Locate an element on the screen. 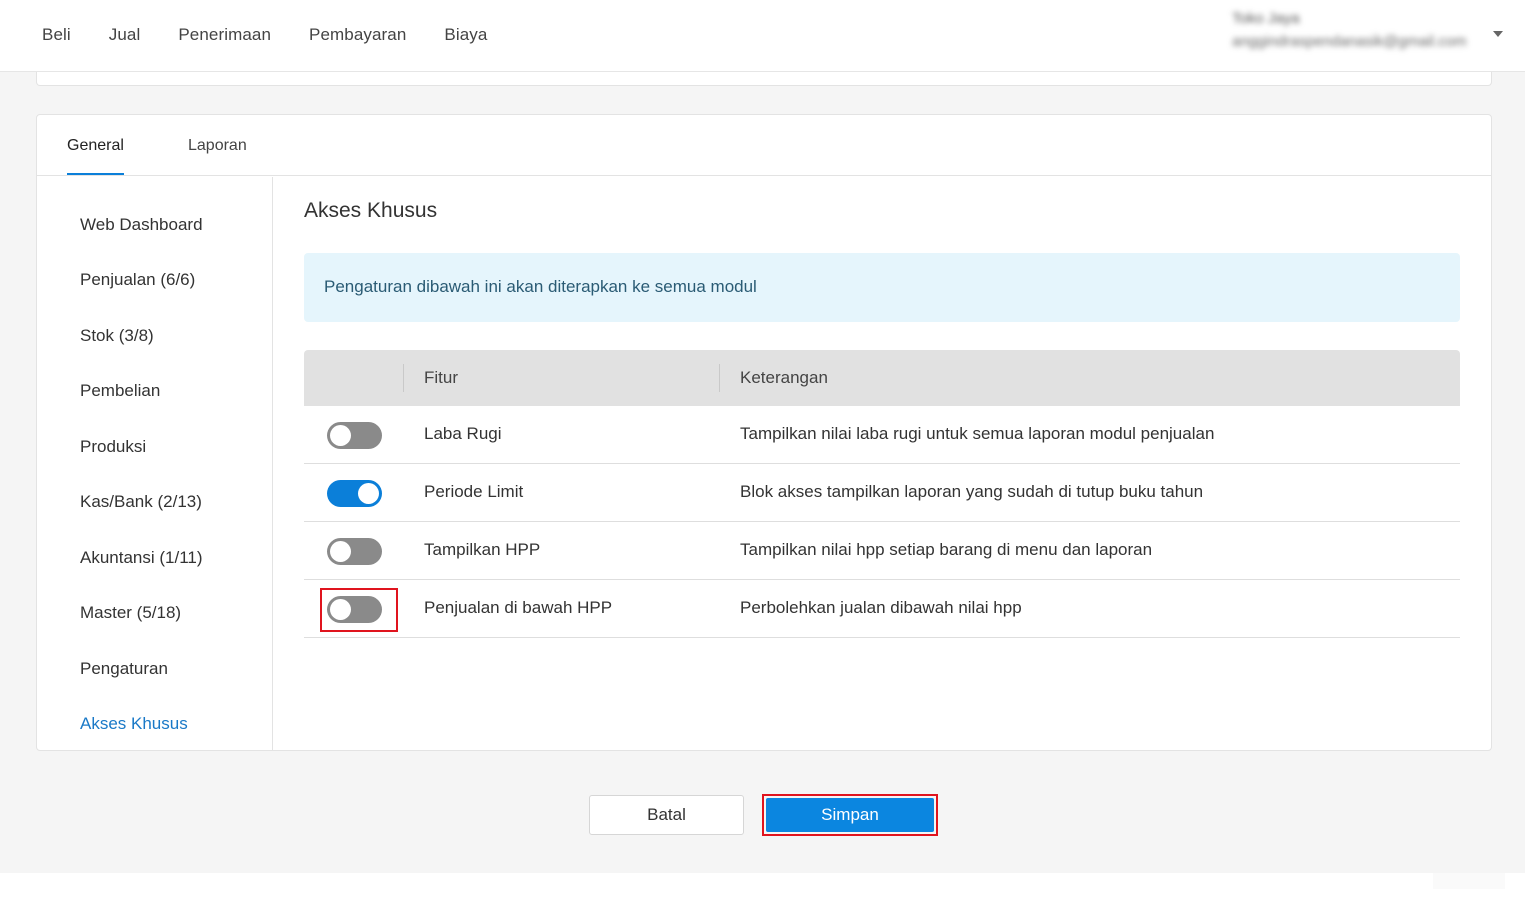 The image size is (1525, 921). save-highlight-box: Simpan is located at coordinates (850, 815).